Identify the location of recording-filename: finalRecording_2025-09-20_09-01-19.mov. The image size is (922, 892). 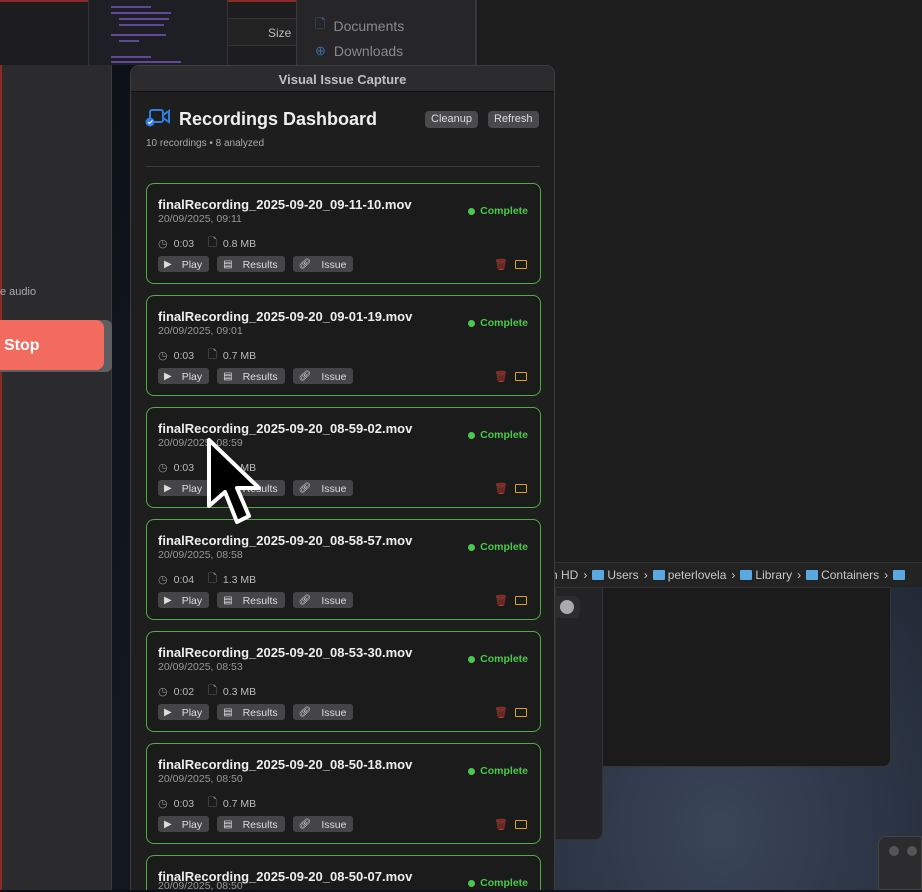
(285, 316).